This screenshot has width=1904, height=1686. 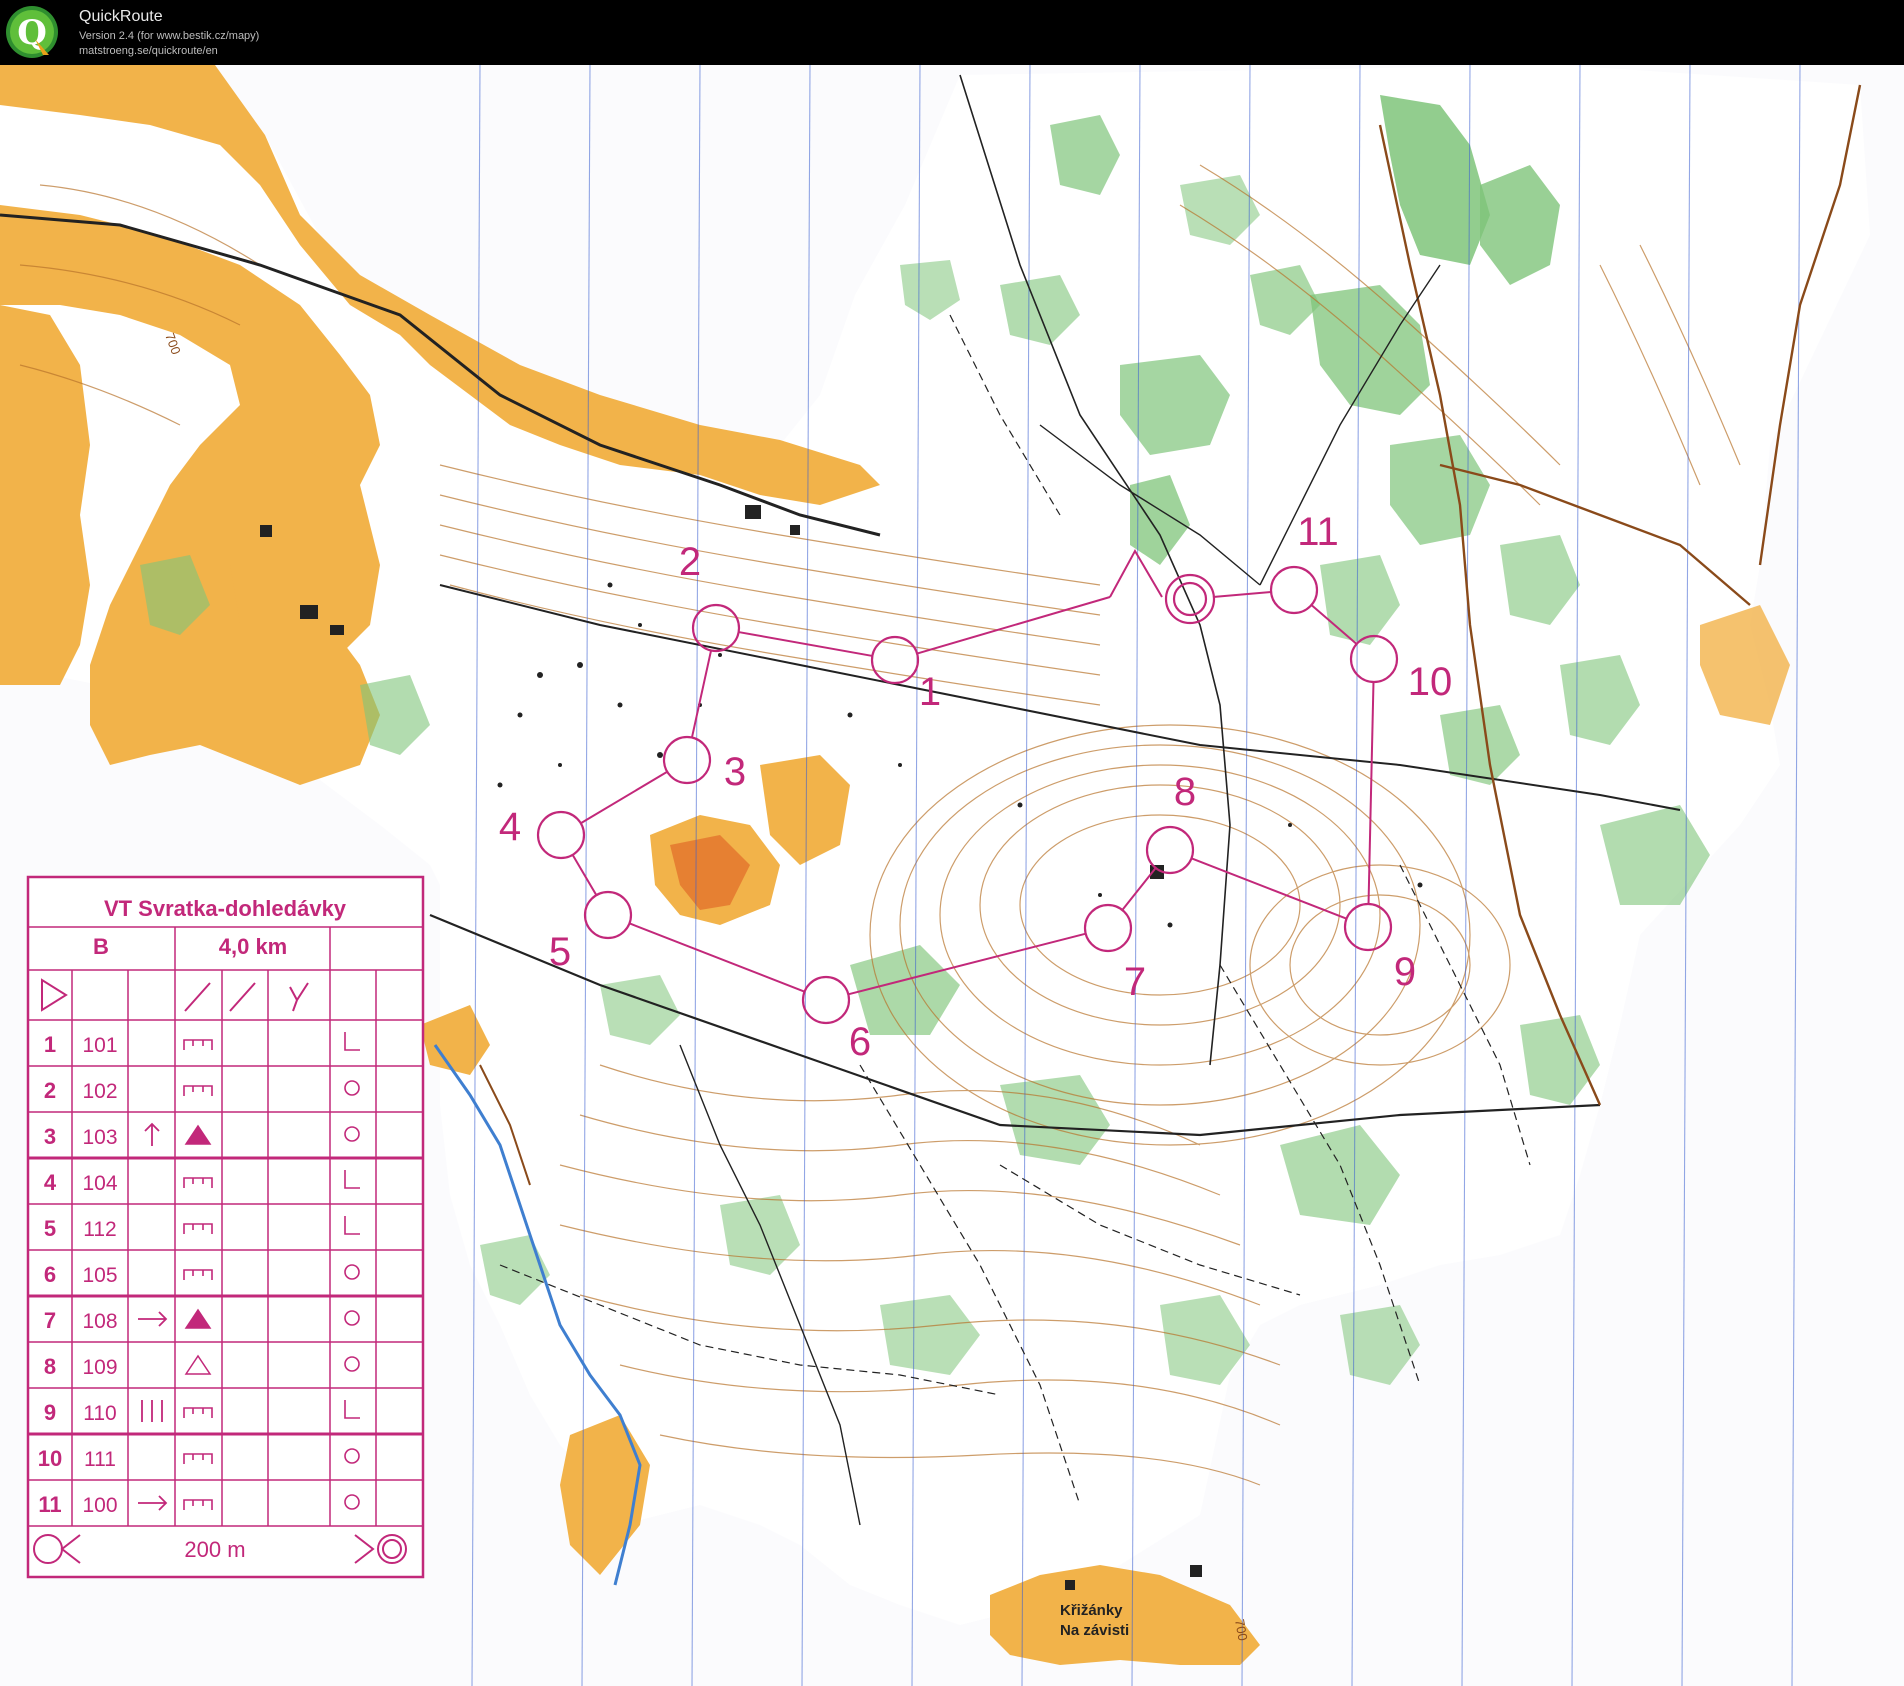 I want to click on legend-control-code: 110, so click(x=99, y=1413).